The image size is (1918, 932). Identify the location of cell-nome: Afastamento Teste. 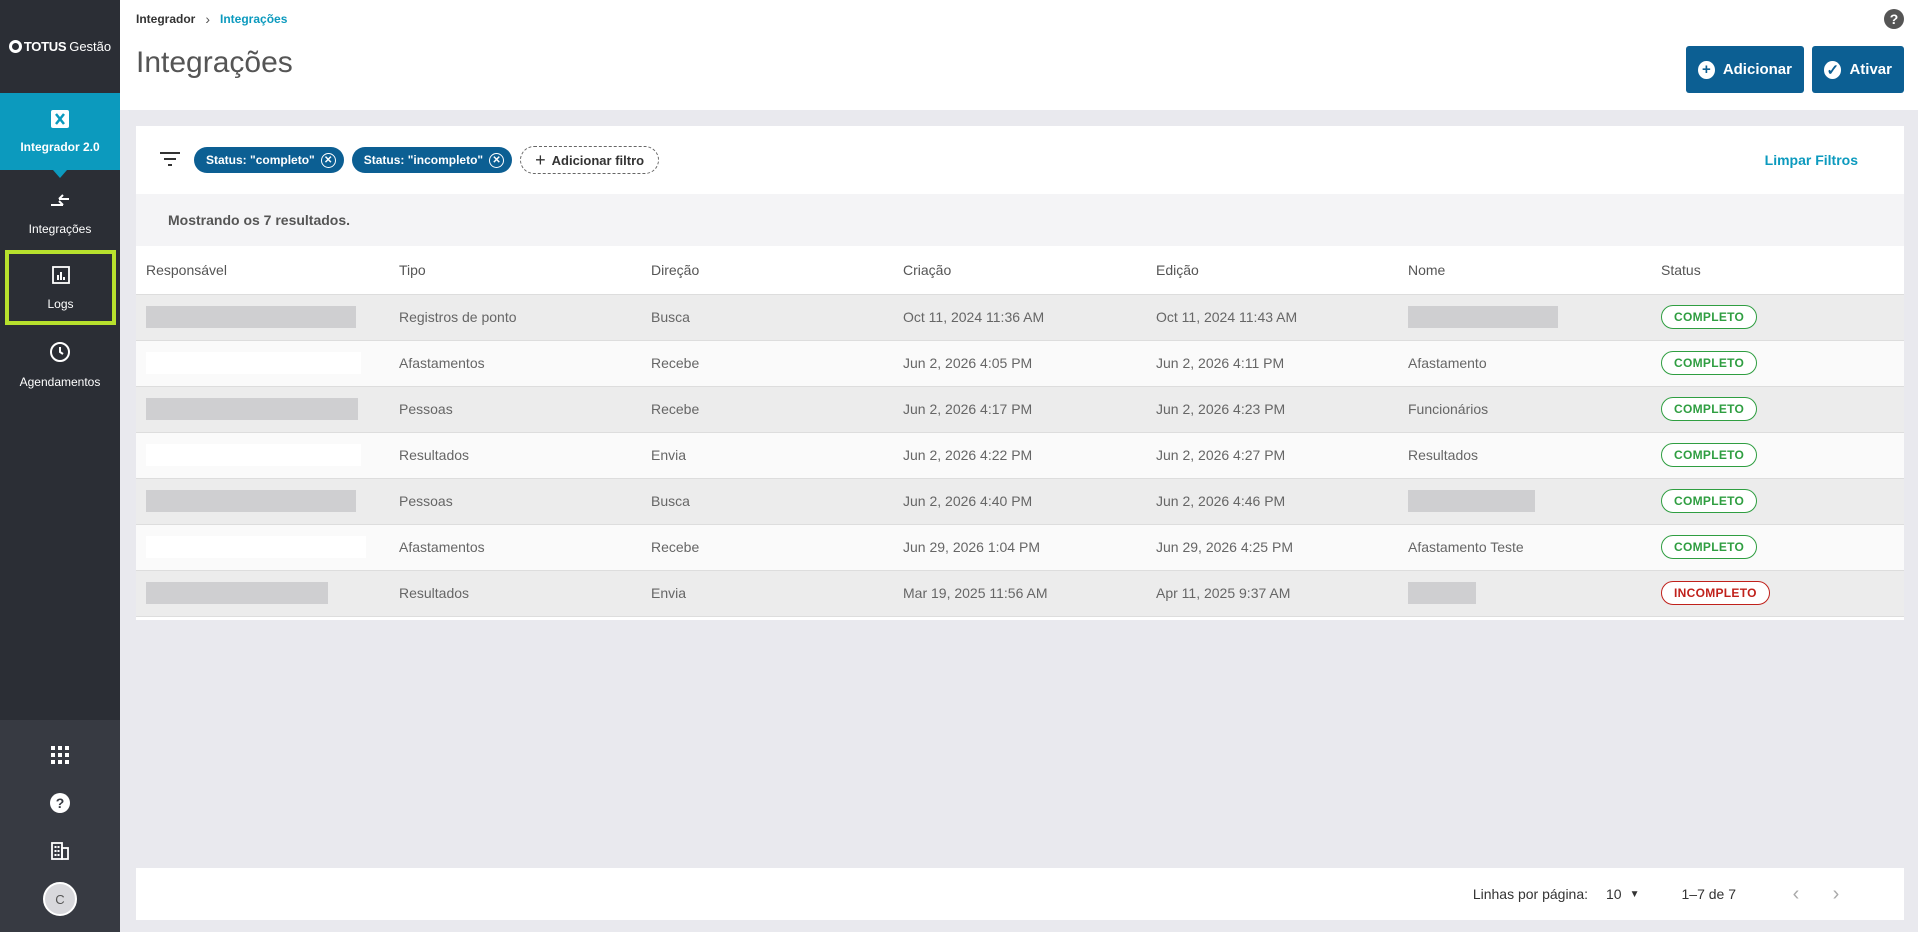
(1524, 547).